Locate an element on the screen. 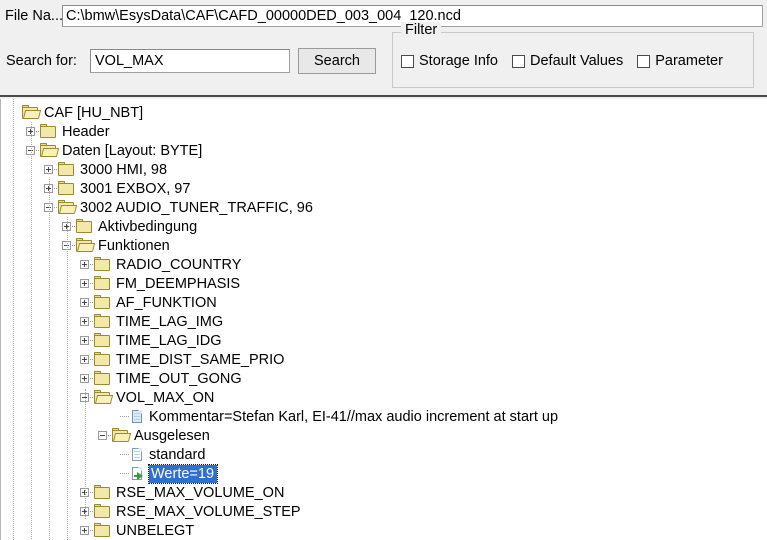  tree-item-label: TIME_DIST_SAME_PRIO is located at coordinates (200, 359).